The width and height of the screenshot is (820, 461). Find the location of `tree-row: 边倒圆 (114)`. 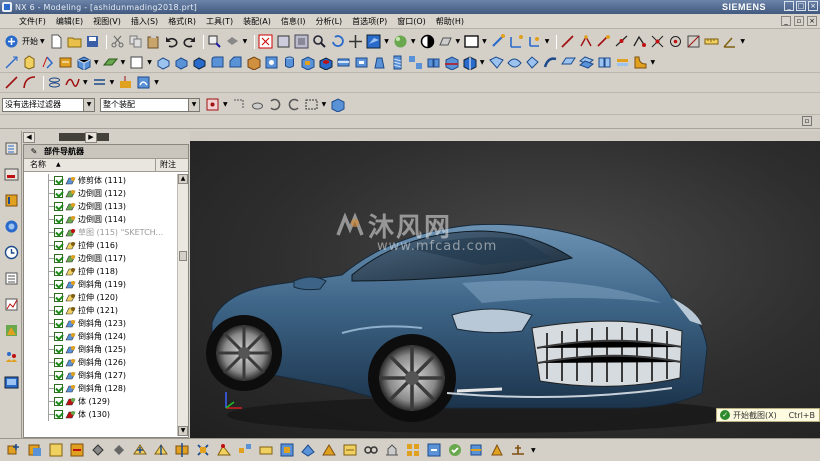

tree-row: 边倒圆 (114) is located at coordinates (101, 219).